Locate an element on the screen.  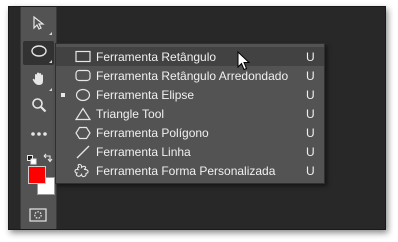
menu-item-rectangle-tool: Ferramenta Retângulo U is located at coordinates (190, 56).